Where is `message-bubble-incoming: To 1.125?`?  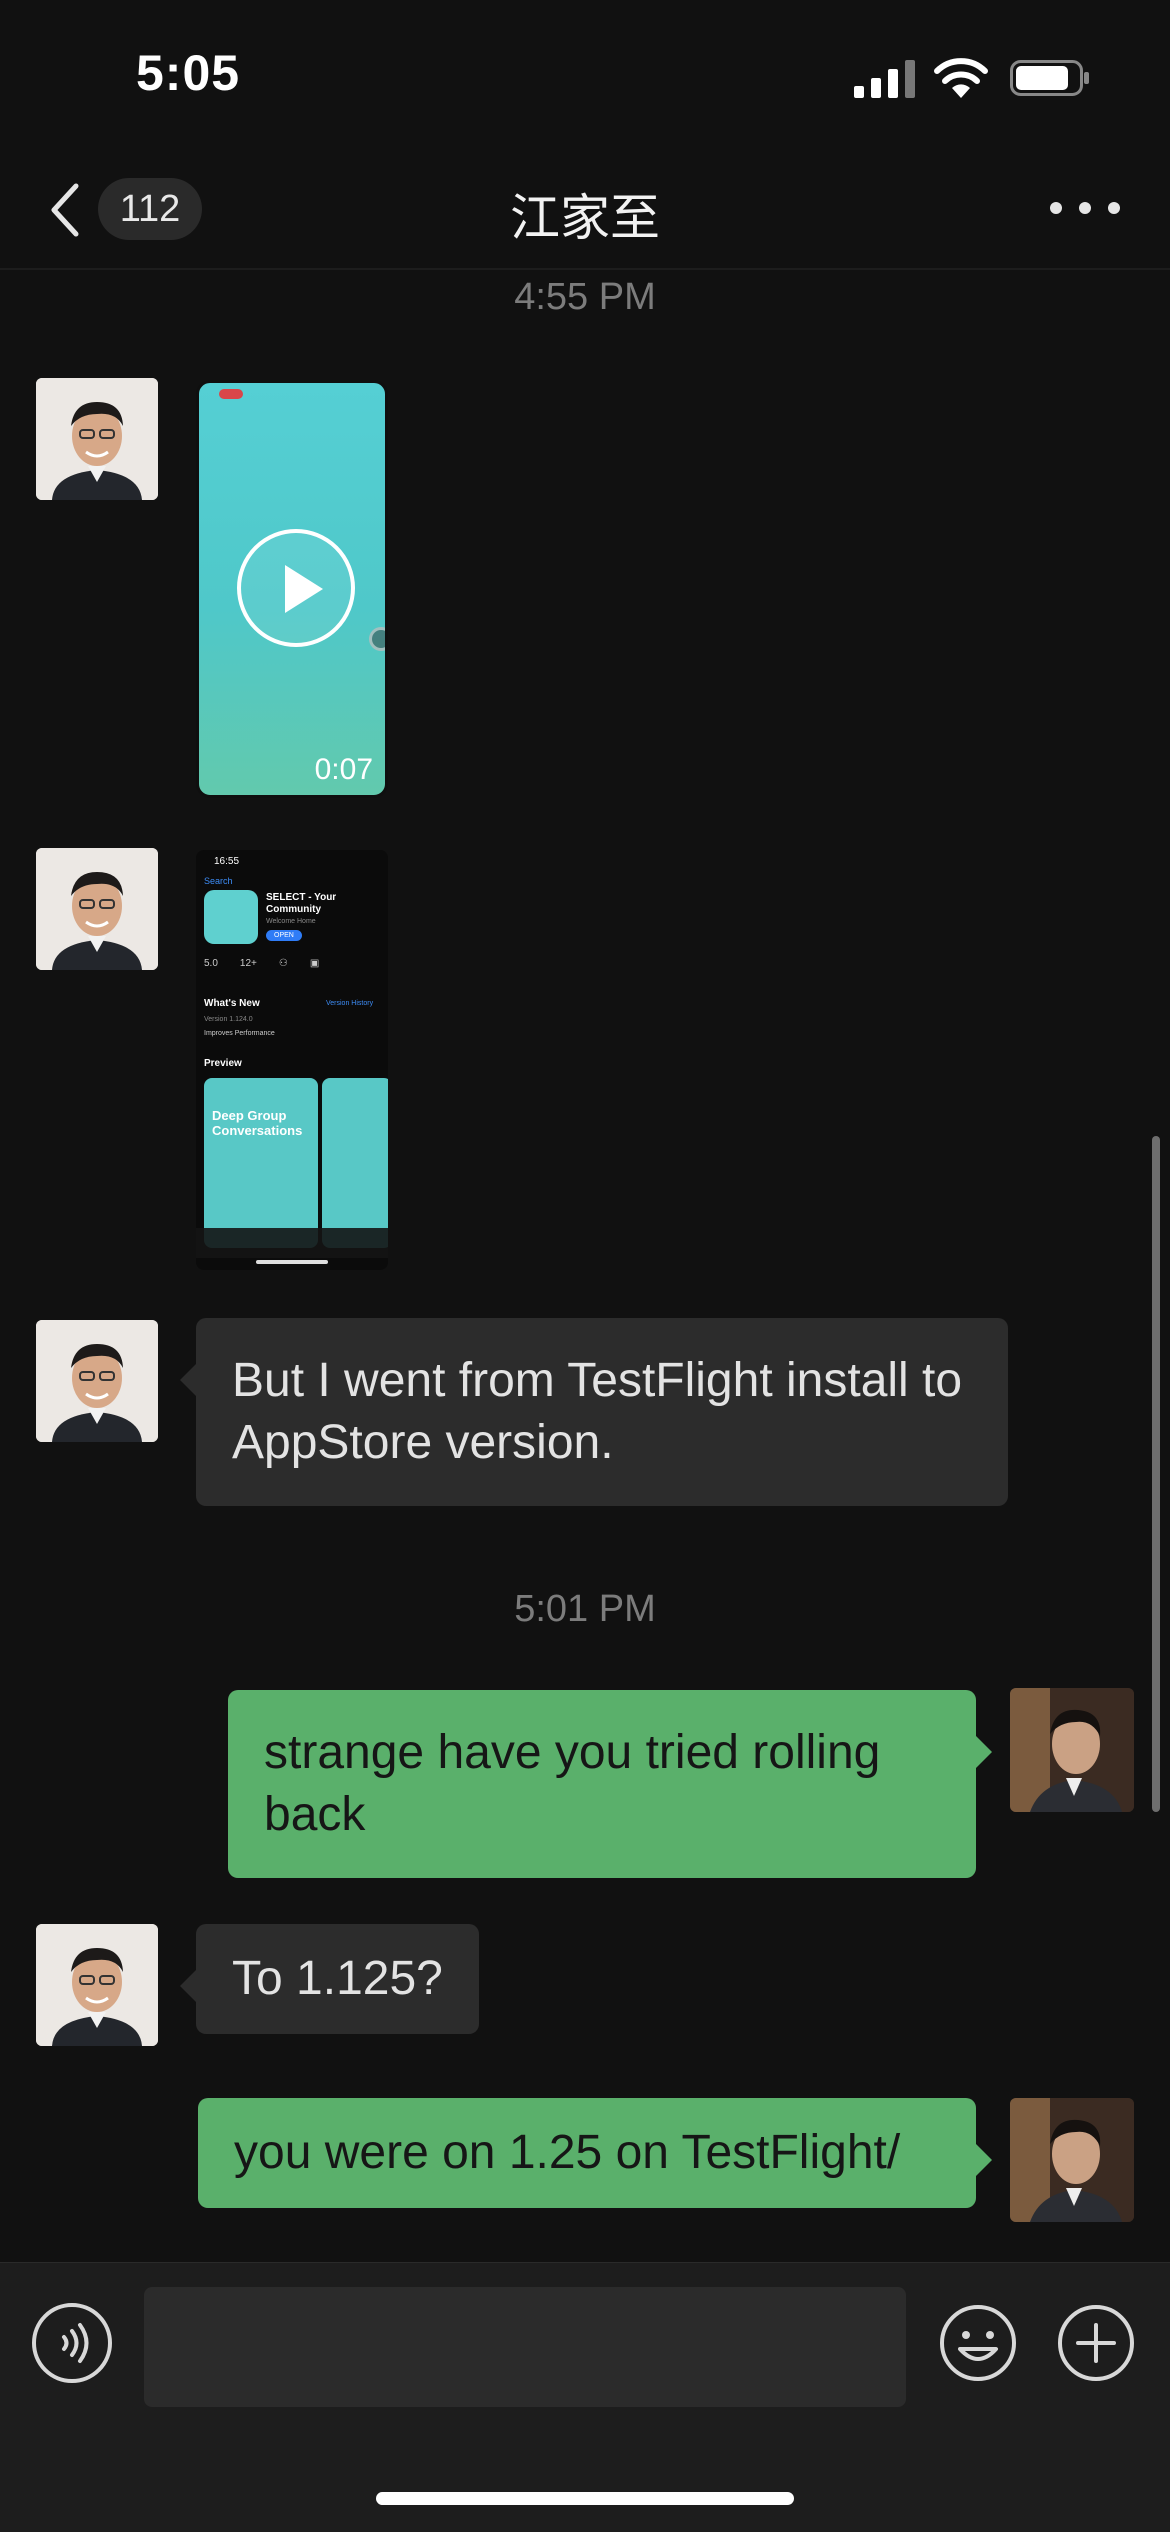 message-bubble-incoming: To 1.125? is located at coordinates (329, 1979).